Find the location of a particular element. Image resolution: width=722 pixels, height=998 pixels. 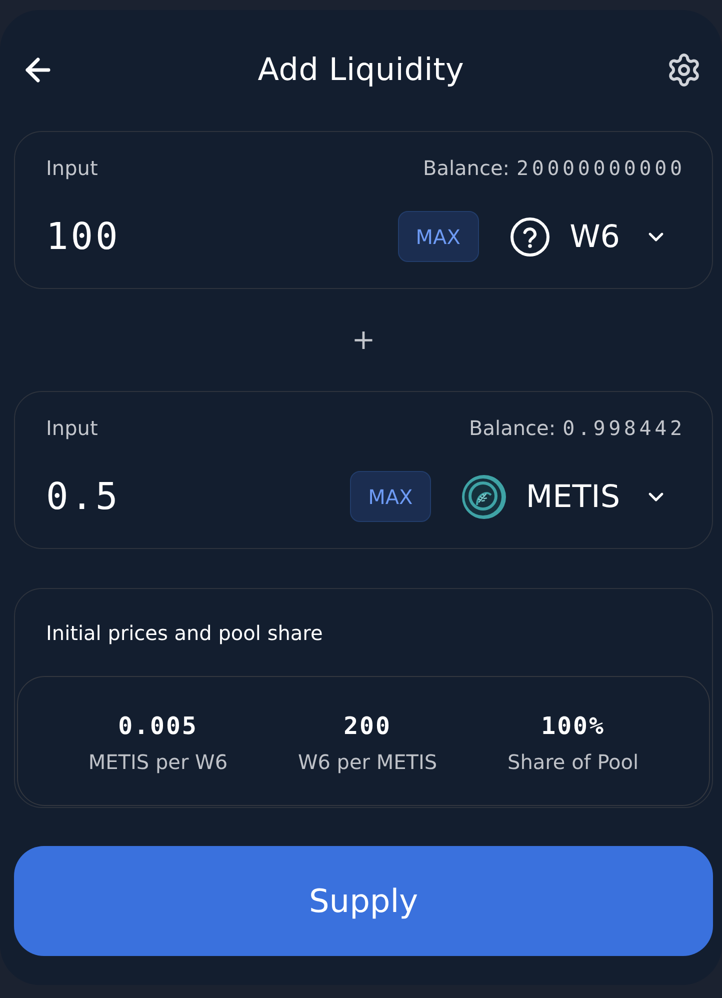

amount-input: 100 is located at coordinates (222, 236).